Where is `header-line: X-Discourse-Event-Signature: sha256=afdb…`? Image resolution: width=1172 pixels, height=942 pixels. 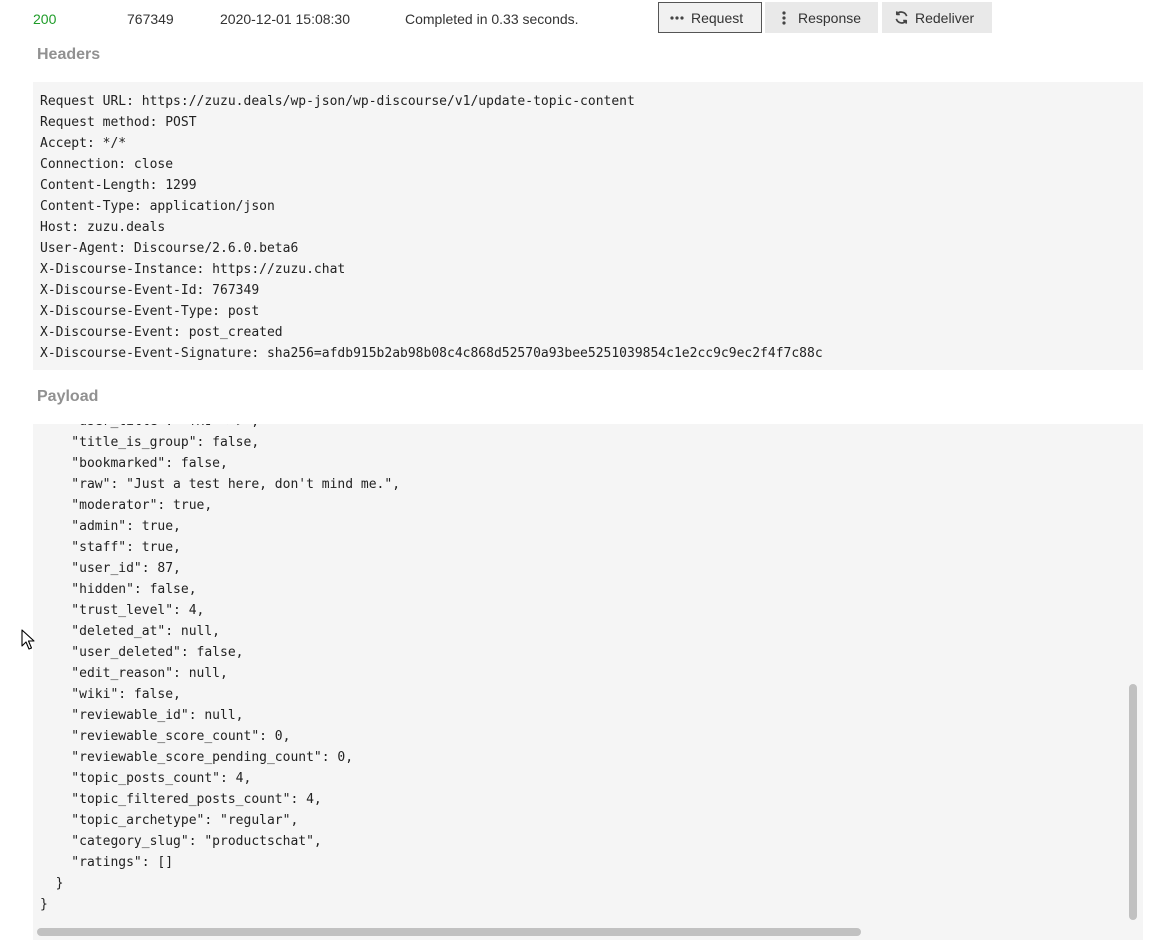
header-line: X-Discourse-Event-Signature: sha256=afdb… is located at coordinates (431, 353).